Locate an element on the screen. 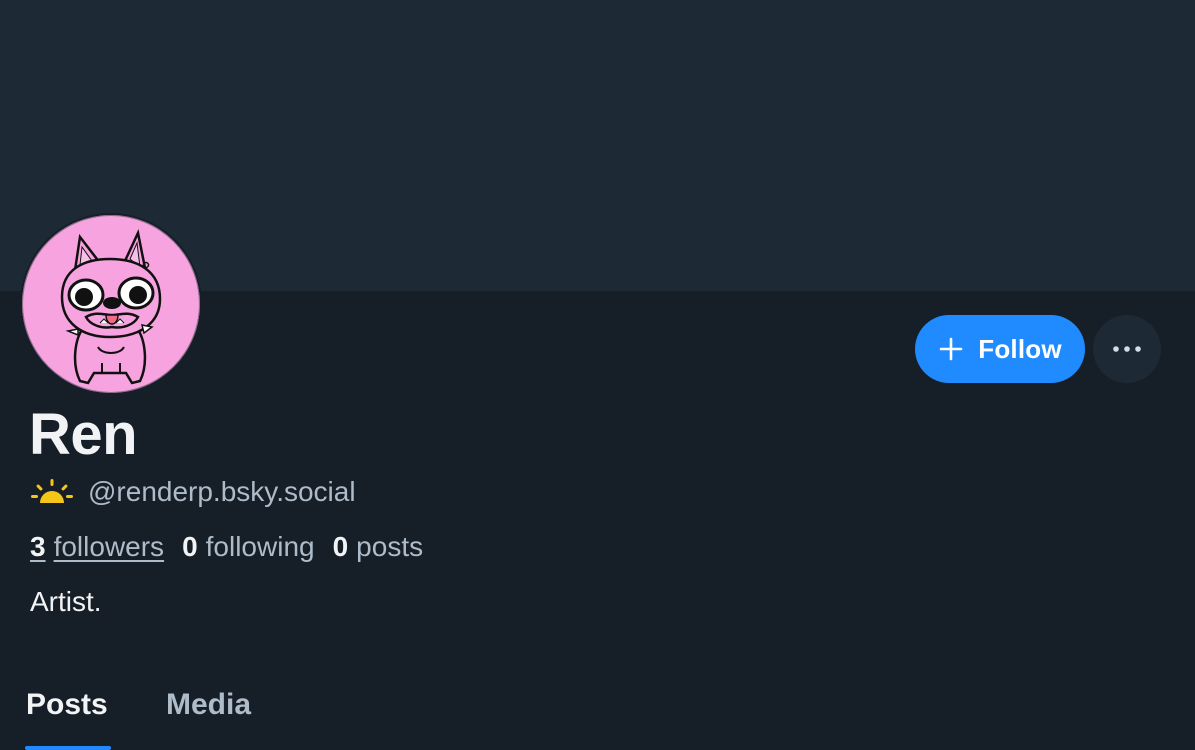 The image size is (1195, 750). follow-button: Follow is located at coordinates (1000, 349).